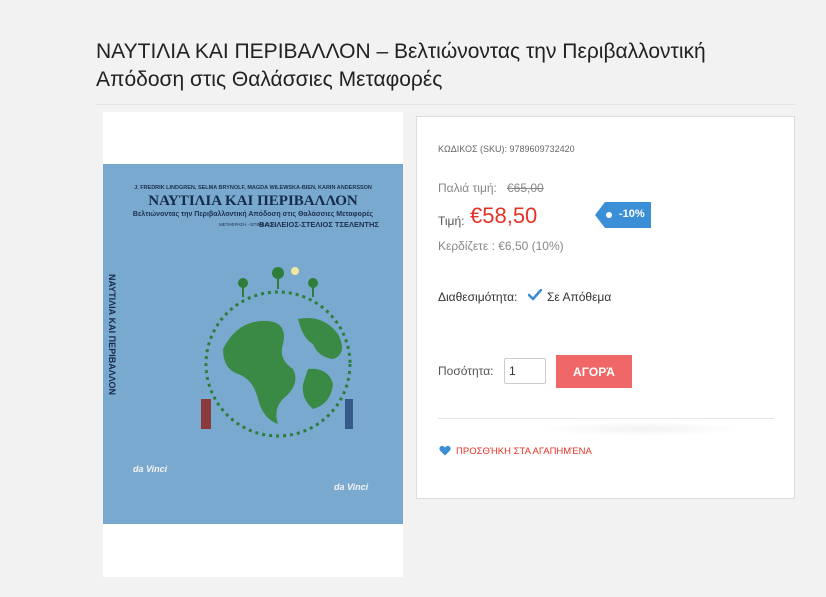  Describe the element at coordinates (609, 215) in the screenshot. I see `dot-icon` at that location.